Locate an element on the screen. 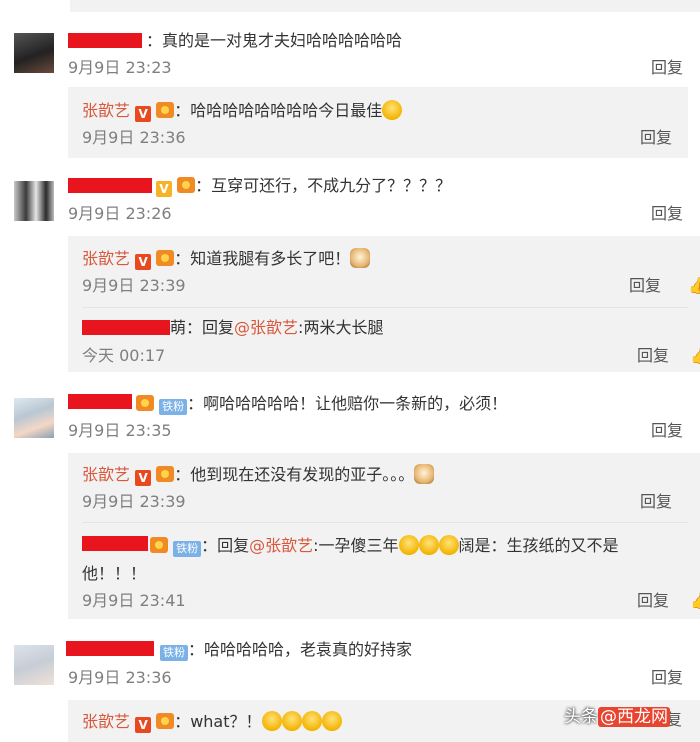 The image size is (700, 742). previous-reply-box-edge is located at coordinates (385, 6).